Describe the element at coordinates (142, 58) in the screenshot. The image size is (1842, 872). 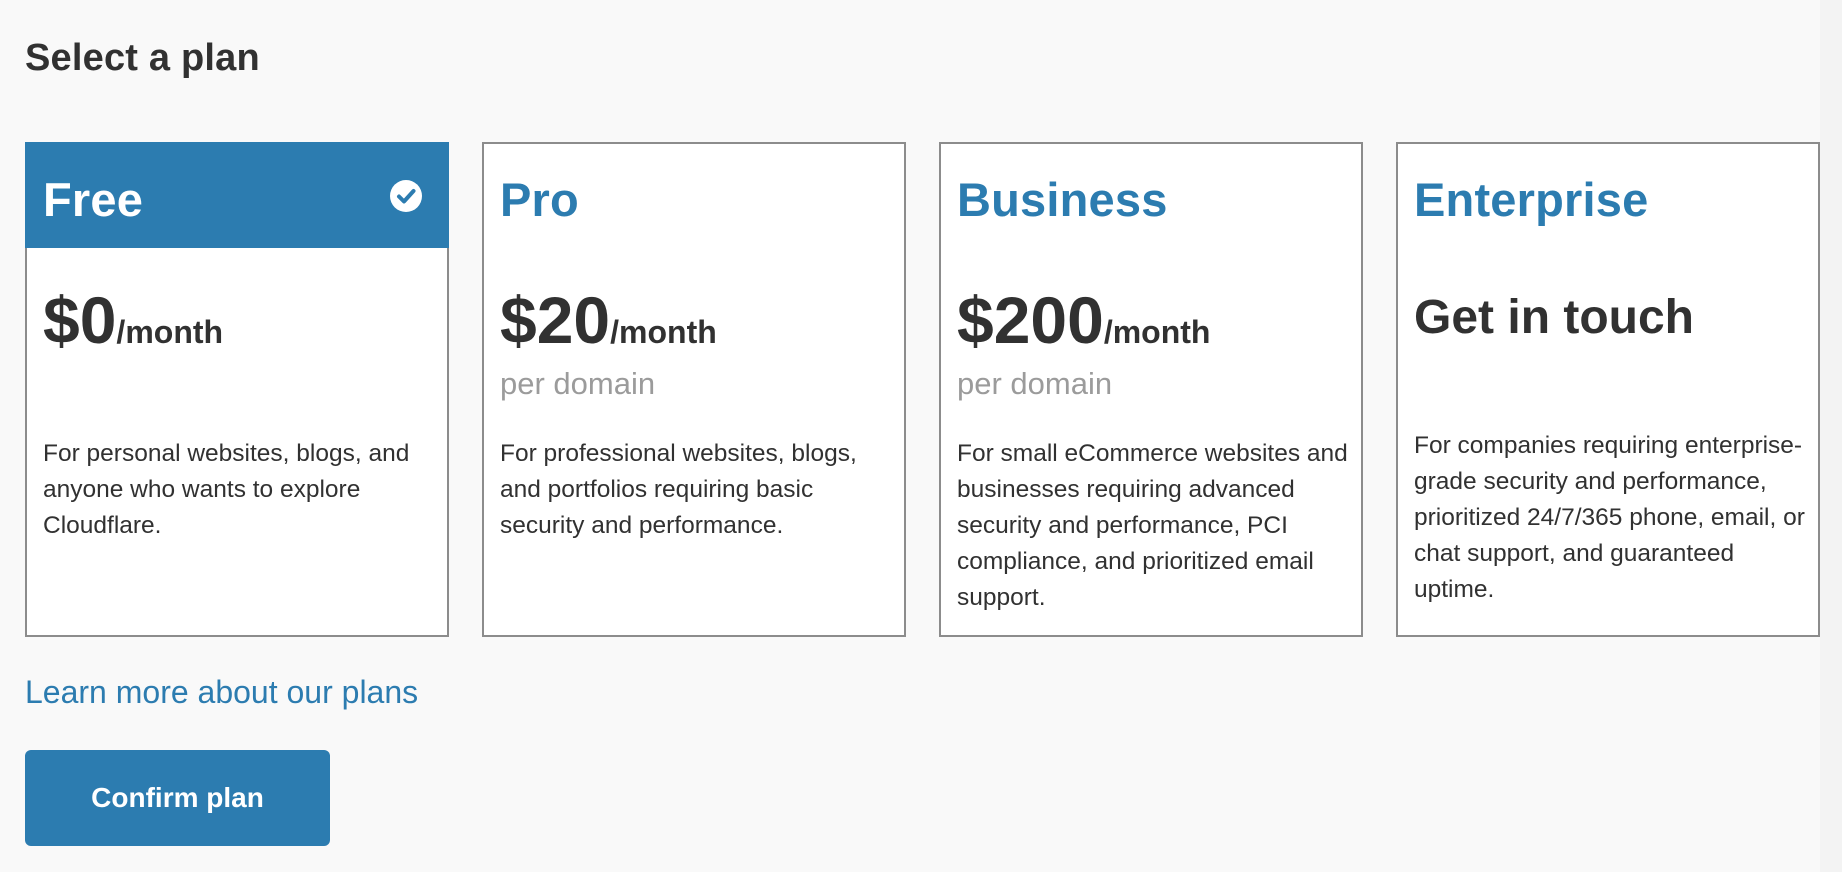
I see `page-title: Select a plan` at that location.